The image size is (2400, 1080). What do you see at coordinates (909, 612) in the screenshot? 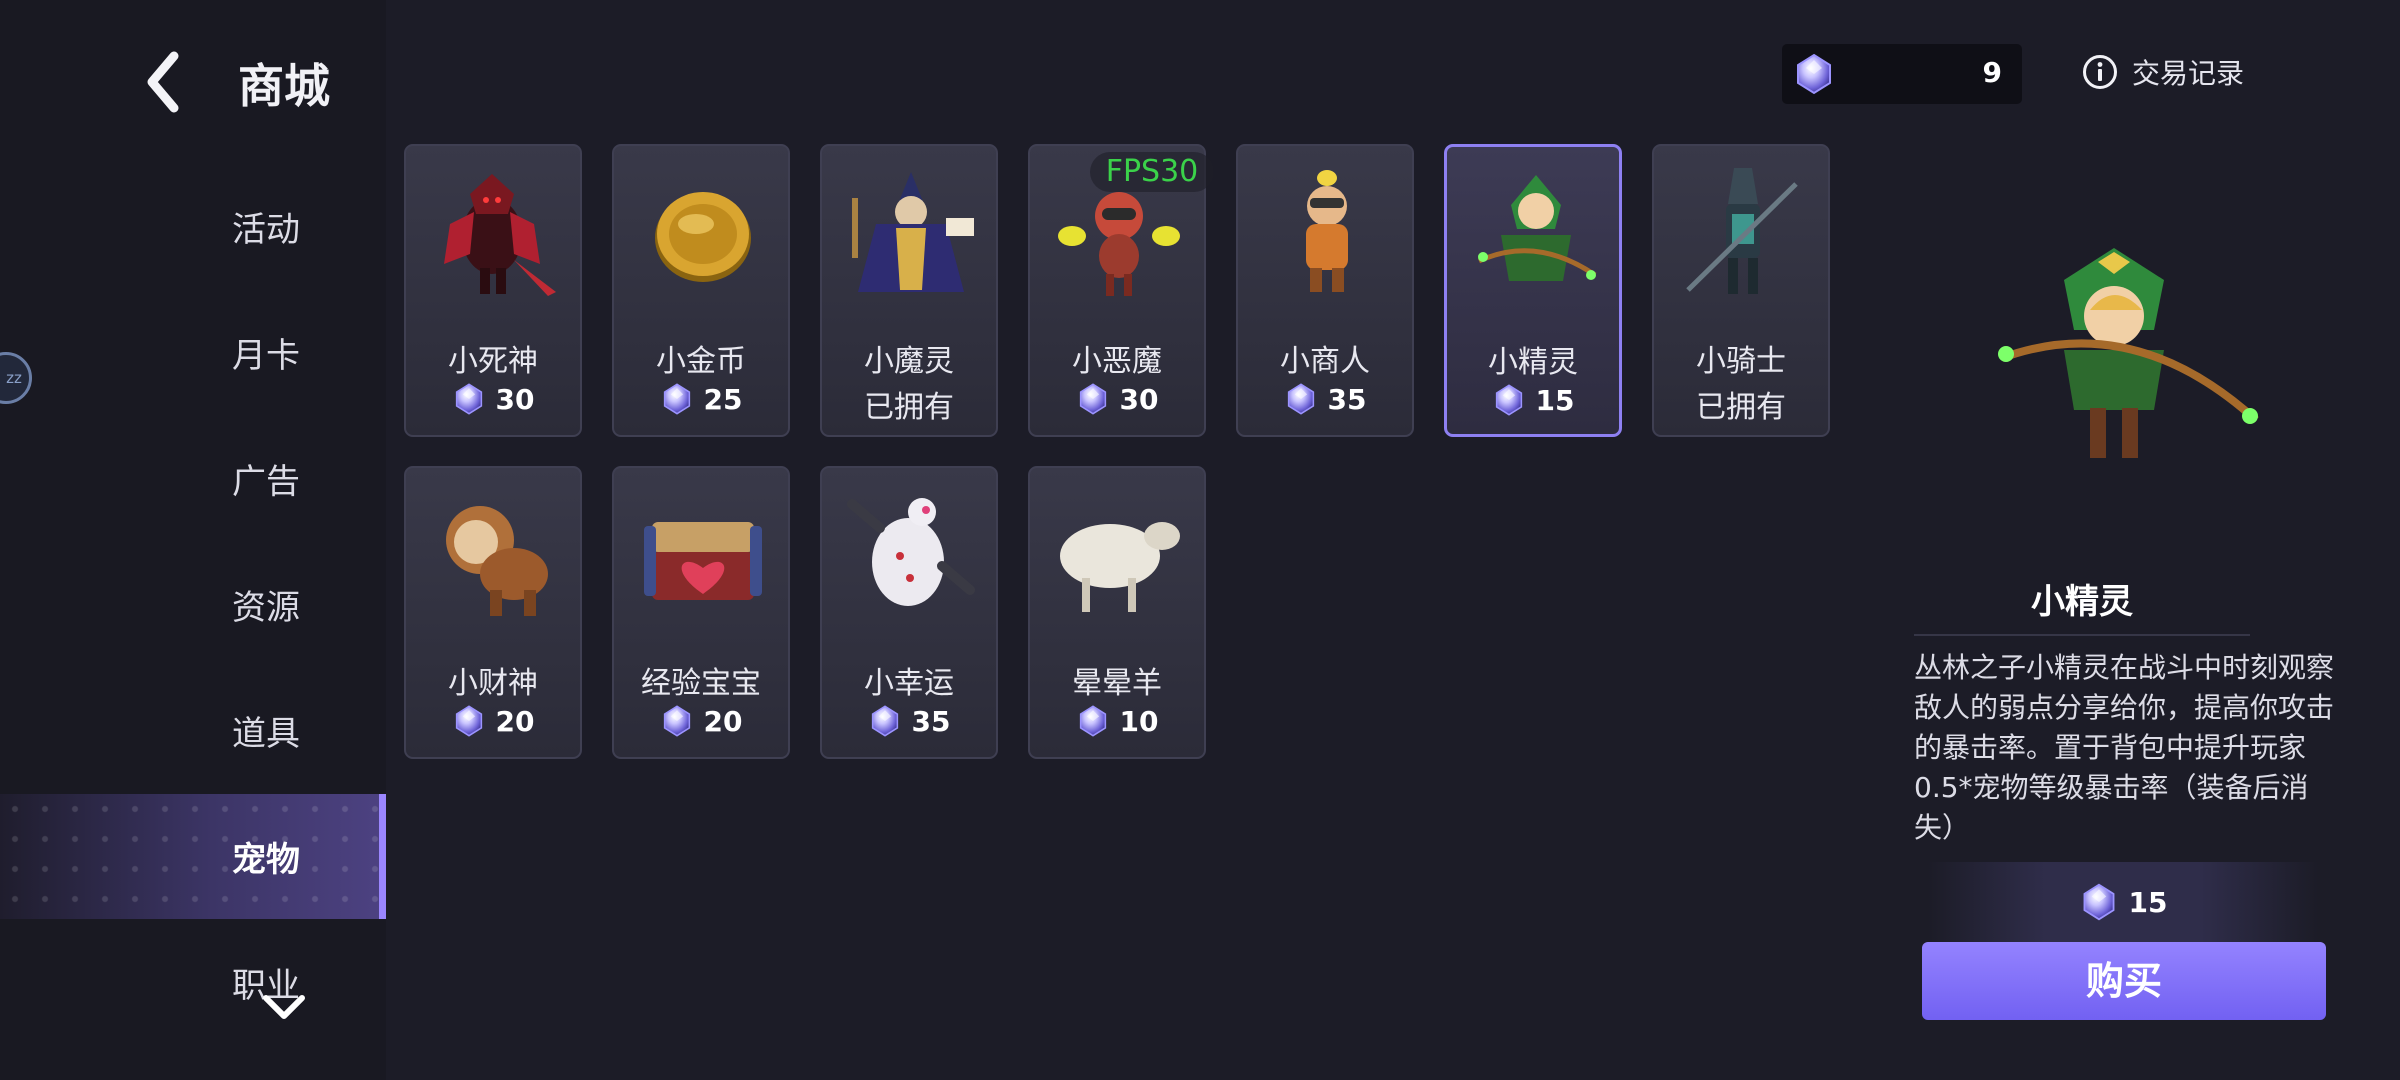
I see `pet-card: 小幸运 35` at bounding box center [909, 612].